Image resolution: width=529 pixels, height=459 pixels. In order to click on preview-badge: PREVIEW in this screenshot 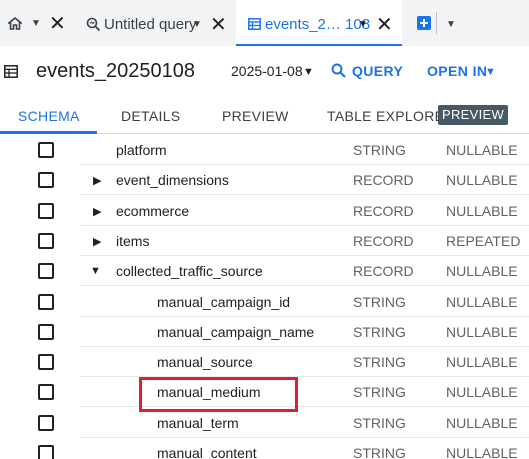, I will do `click(473, 115)`.